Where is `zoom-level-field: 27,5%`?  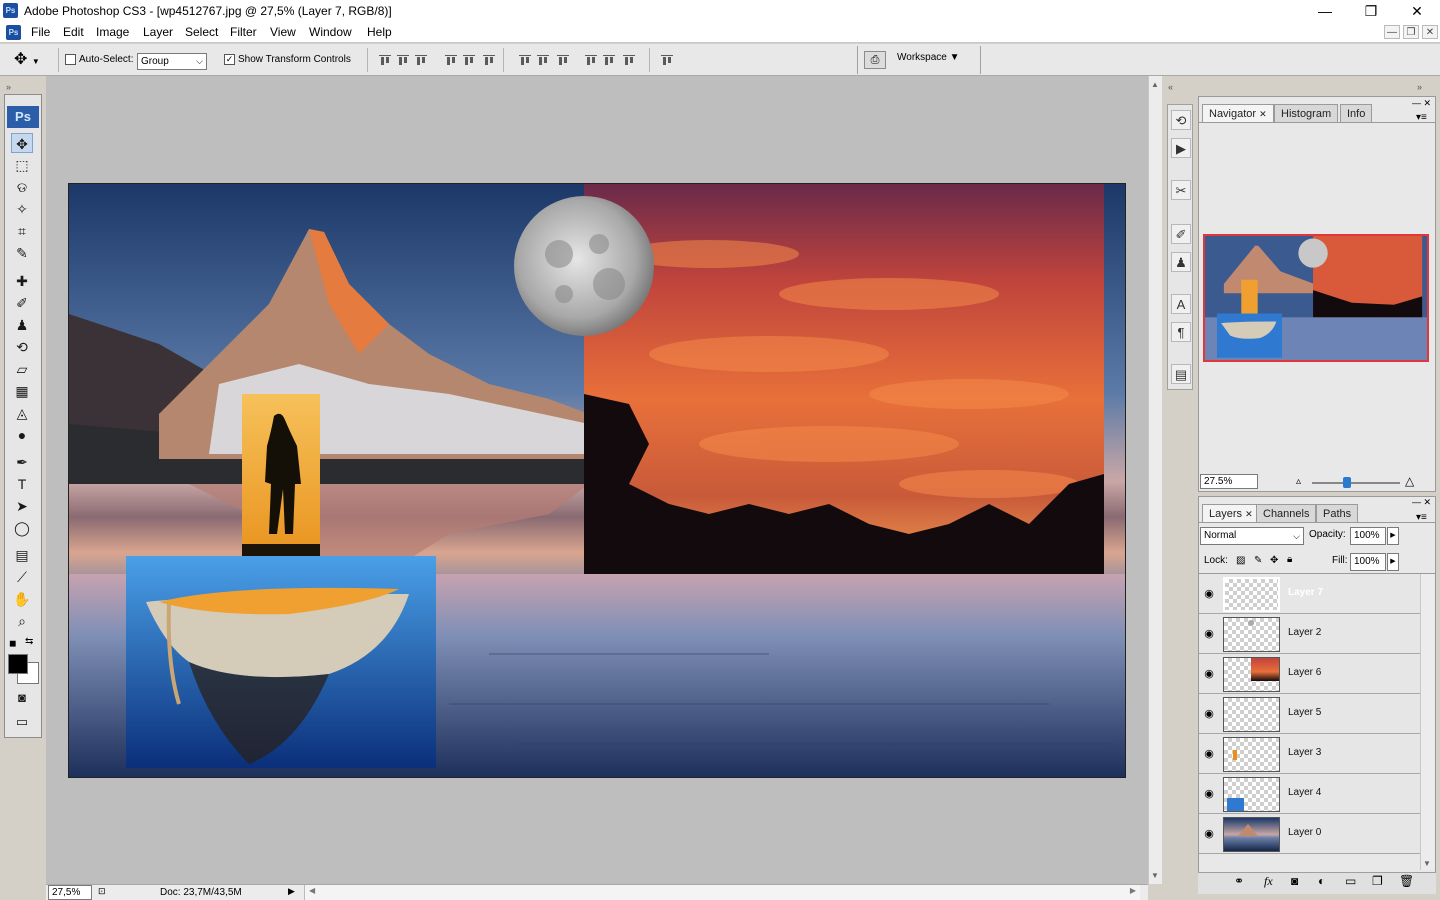
zoom-level-field: 27,5% is located at coordinates (70, 892).